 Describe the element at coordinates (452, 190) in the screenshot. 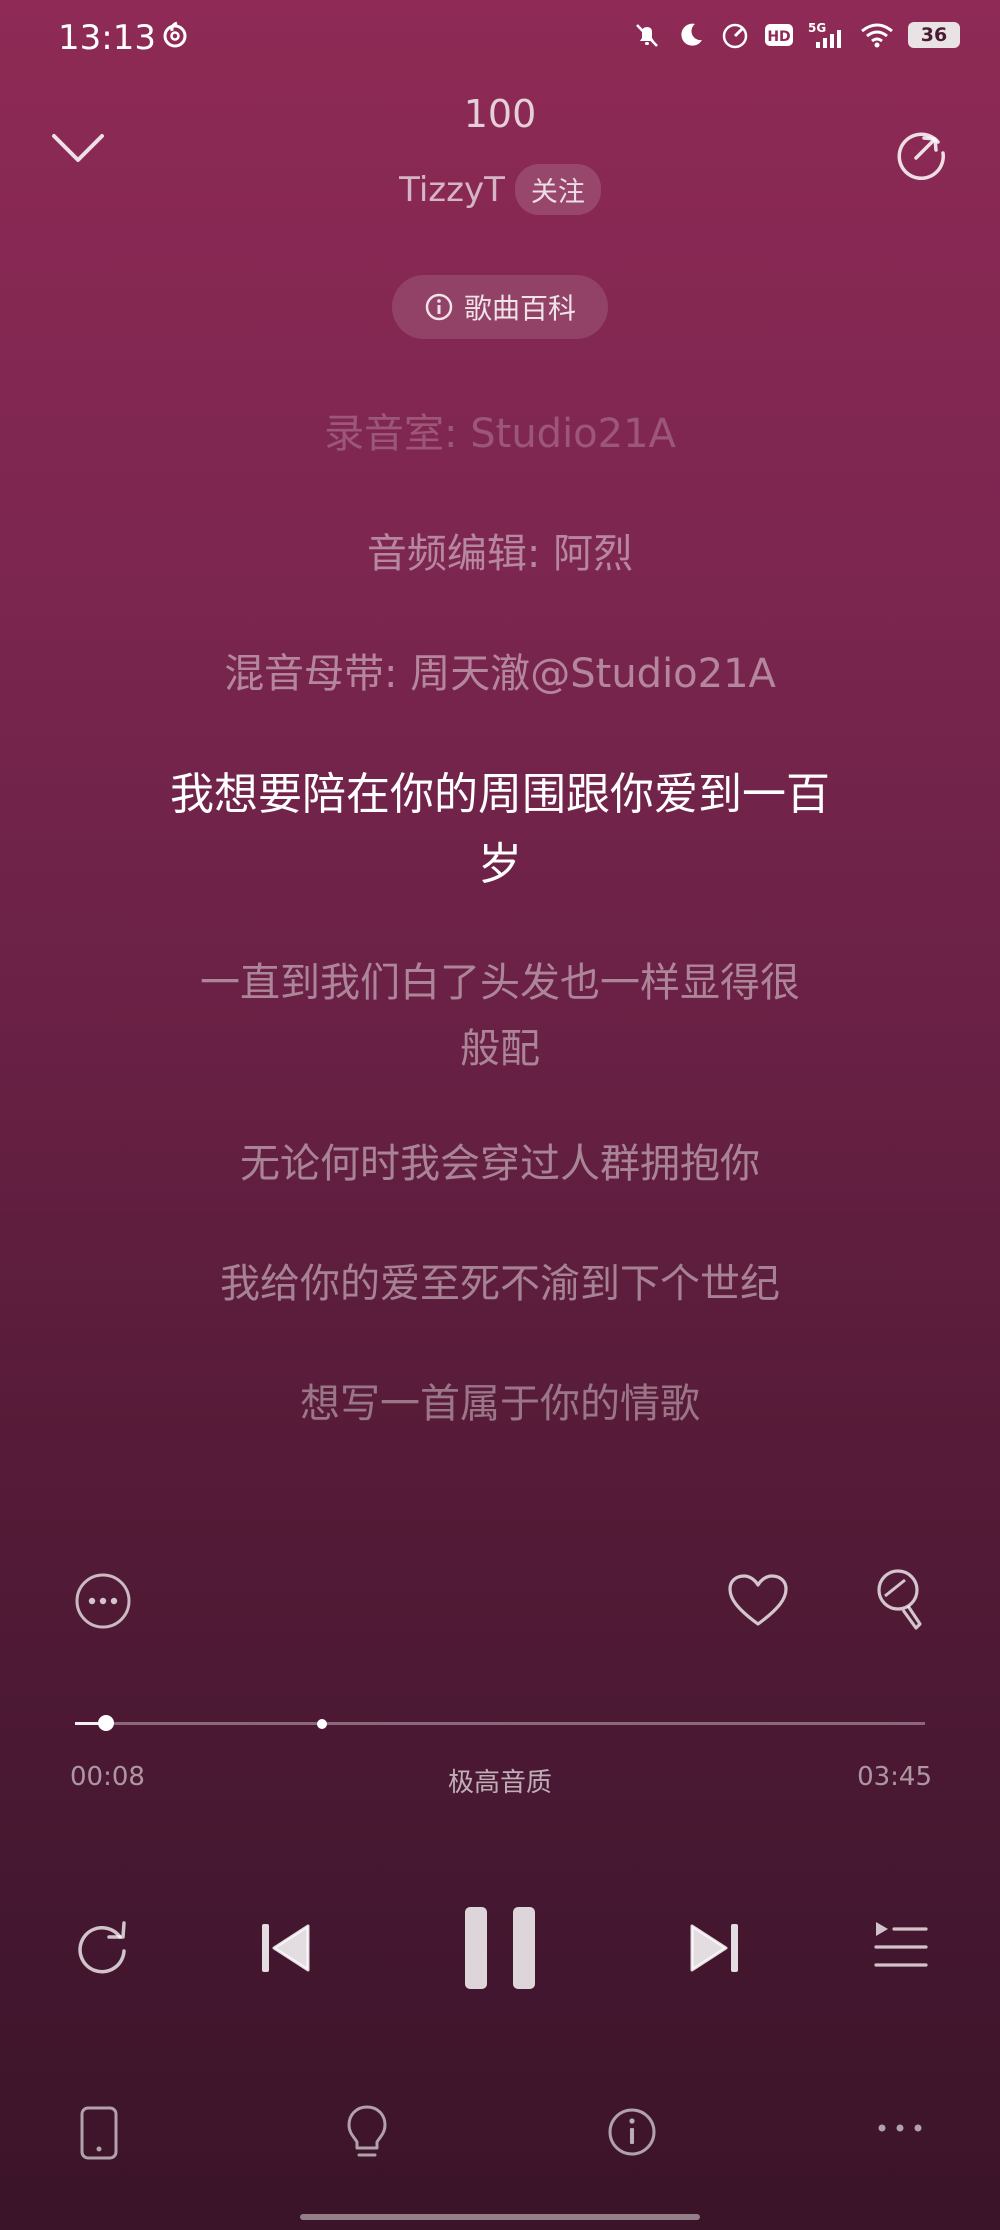

I see `artist-name: TizzyT` at that location.